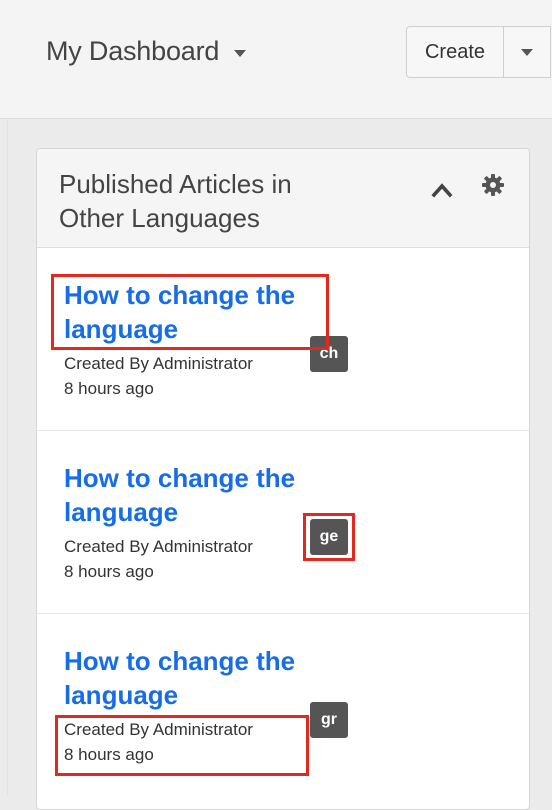  What do you see at coordinates (329, 720) in the screenshot?
I see `language-badge: gr` at bounding box center [329, 720].